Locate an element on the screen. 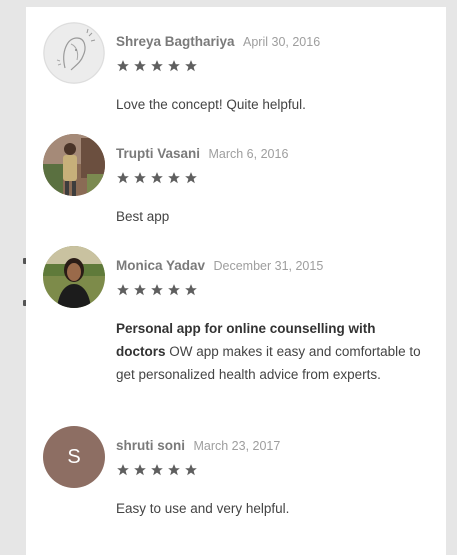 The width and height of the screenshot is (457, 555). review-text: Best app is located at coordinates (271, 216).